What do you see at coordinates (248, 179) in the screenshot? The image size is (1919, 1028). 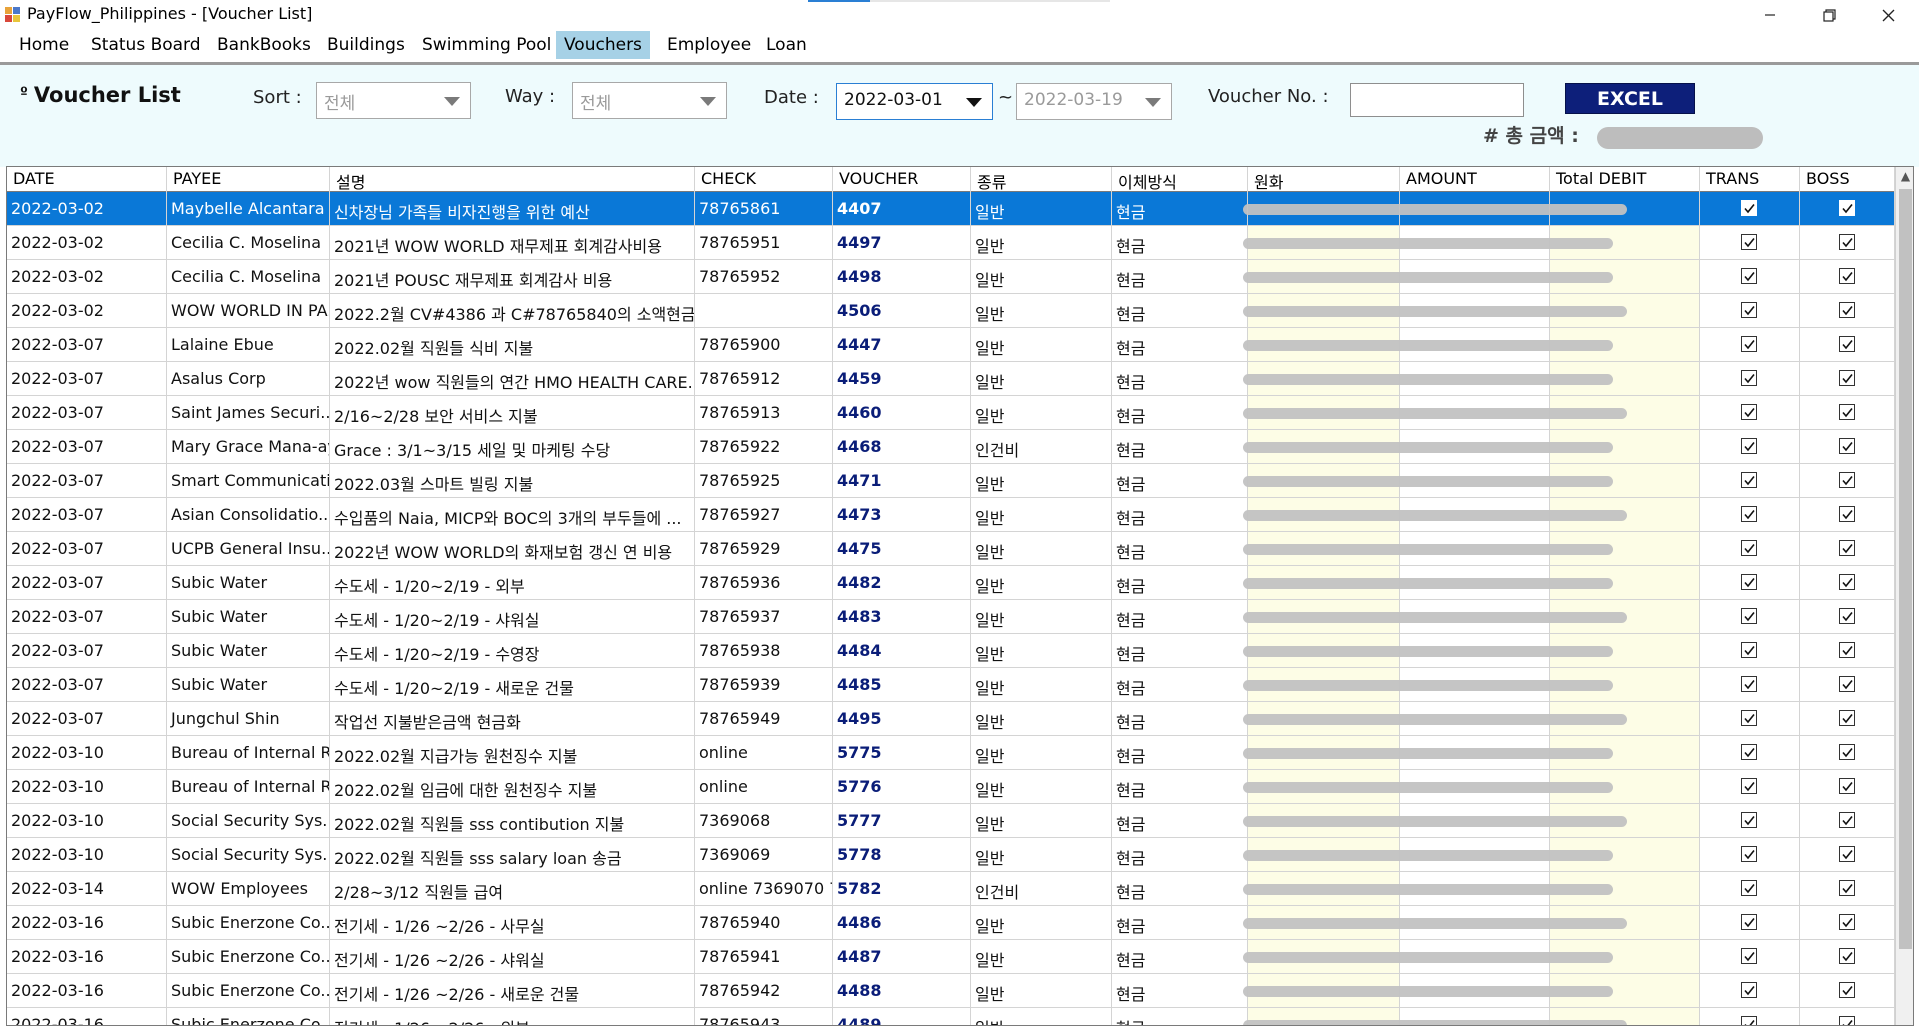 I see `header-col-payee: PAYEE` at bounding box center [248, 179].